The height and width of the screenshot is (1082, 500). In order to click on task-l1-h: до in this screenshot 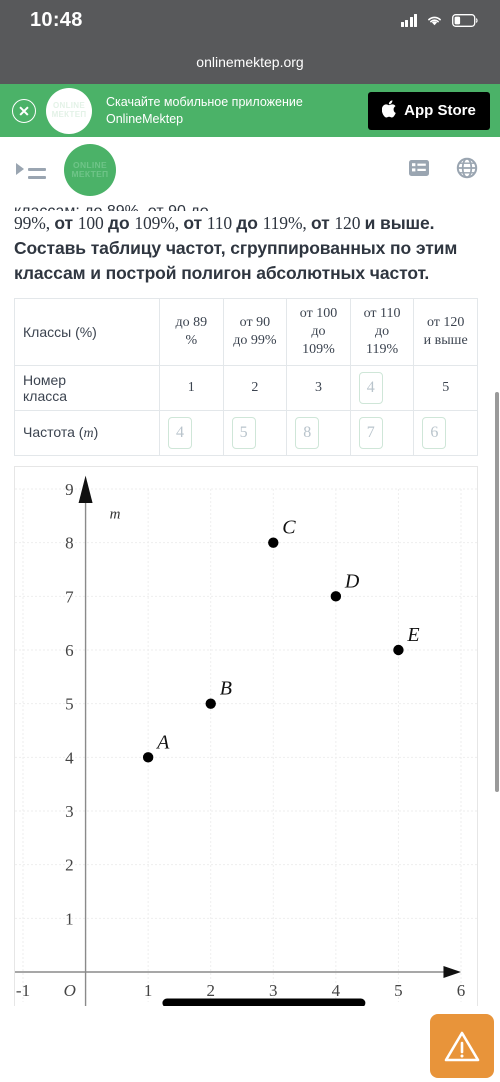, I will do `click(249, 223)`.